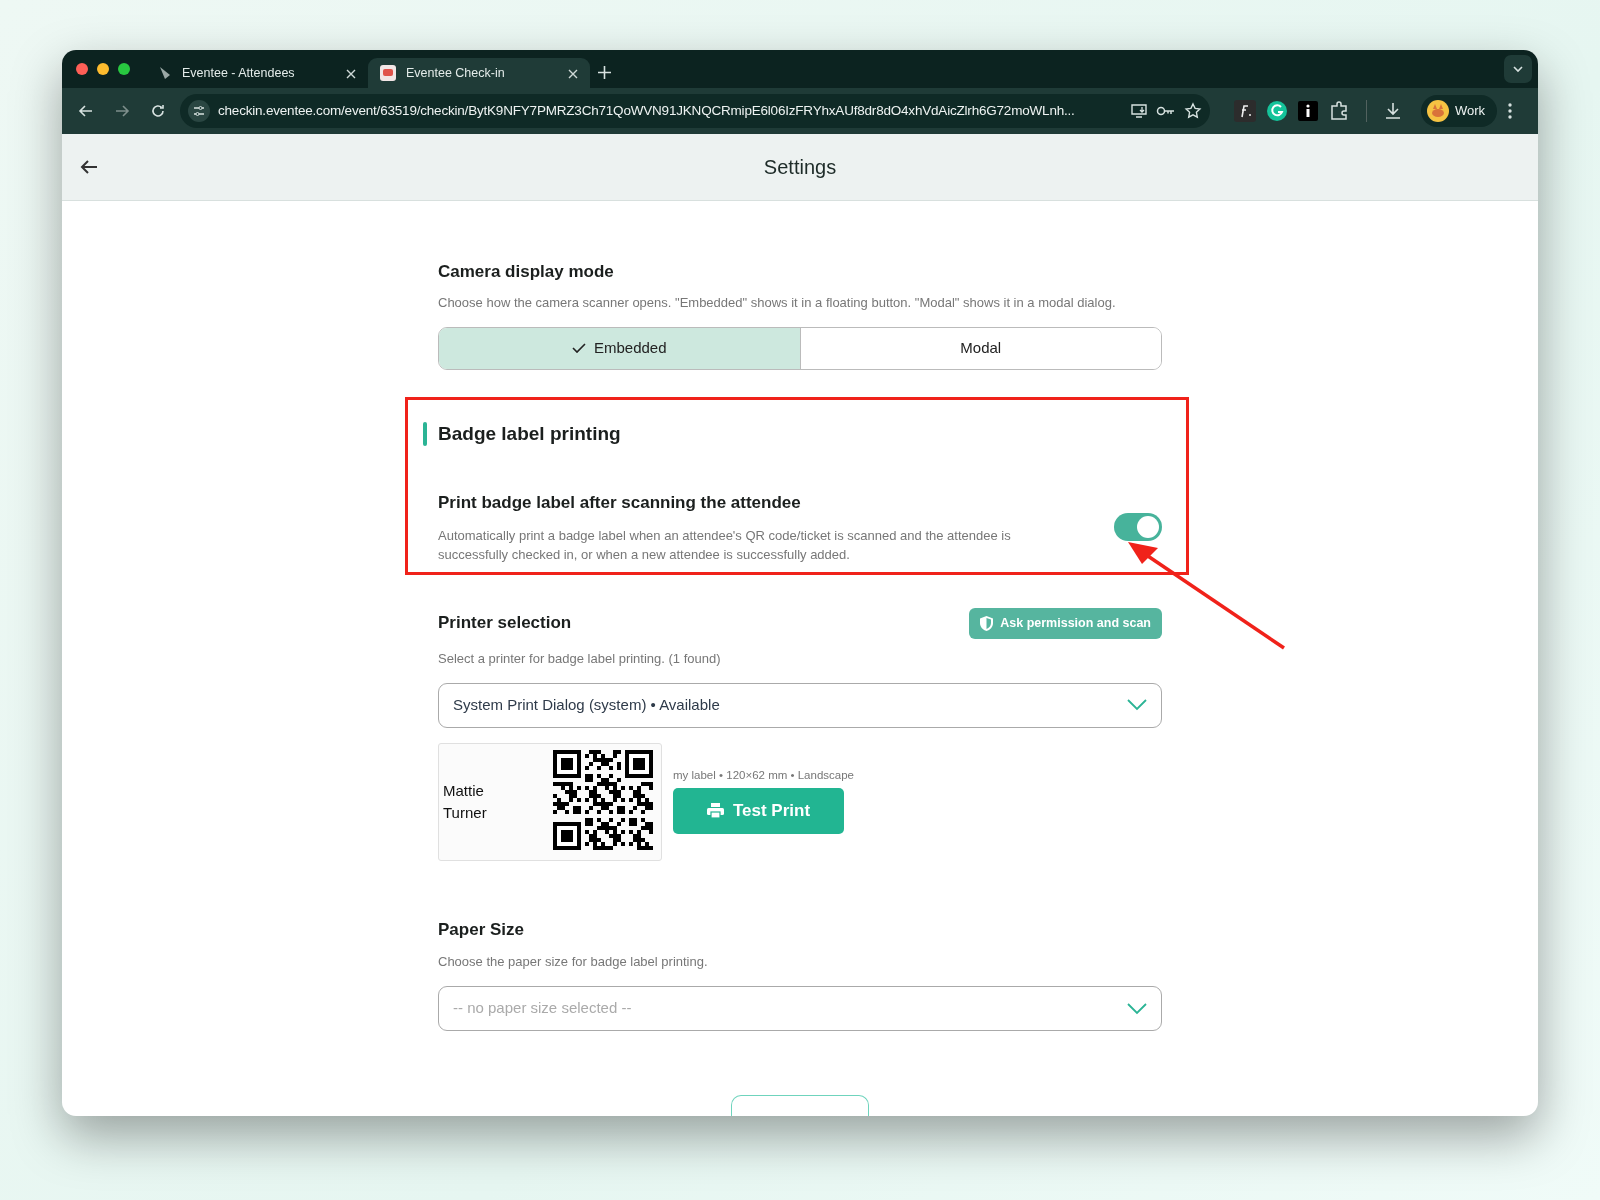  I want to click on section-title: Printer selection, so click(505, 623).